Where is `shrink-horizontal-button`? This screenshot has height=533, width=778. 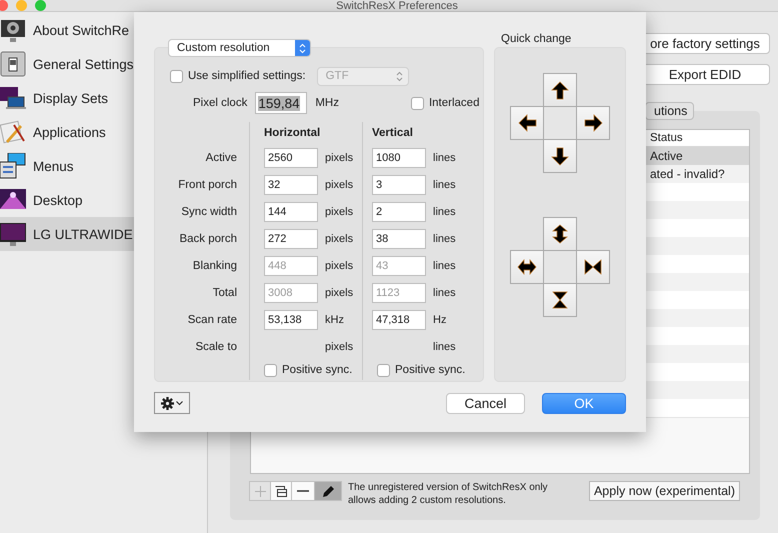
shrink-horizontal-button is located at coordinates (593, 267).